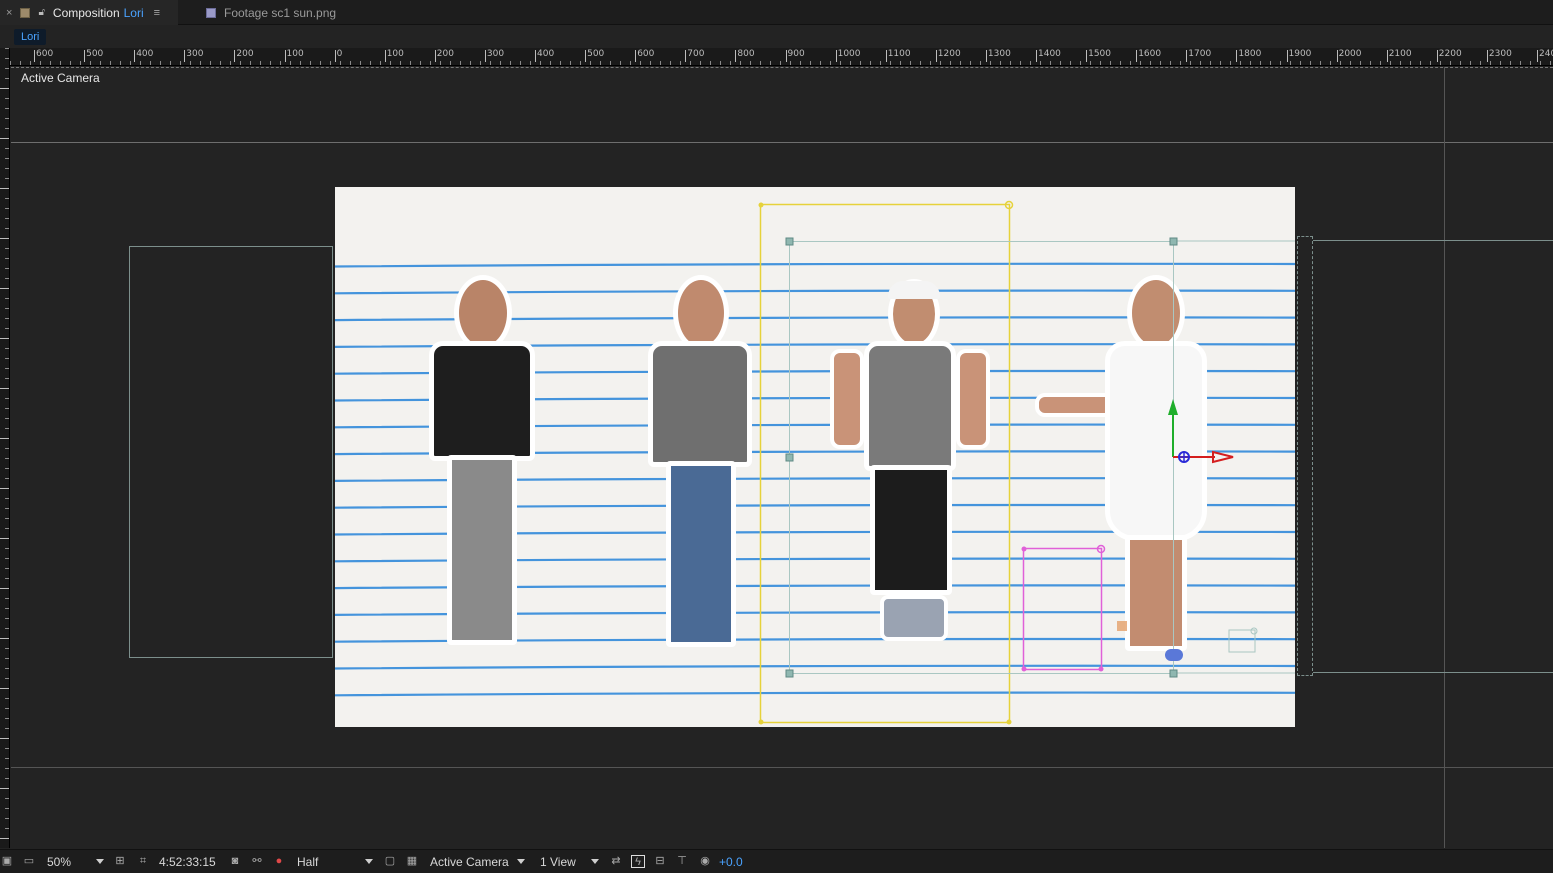 The image size is (1553, 873). I want to click on offscreen-layer-bounds-right, so click(1305, 456).